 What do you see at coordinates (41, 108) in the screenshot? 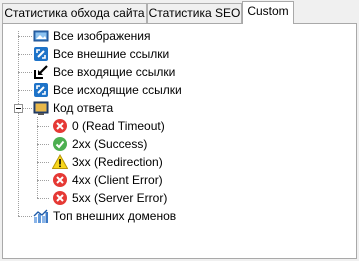
I see `response-code-icon` at bounding box center [41, 108].